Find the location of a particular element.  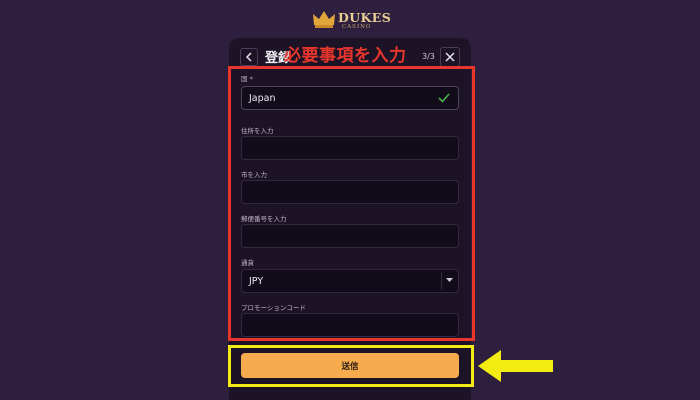

chevron-left-icon is located at coordinates (248, 57).